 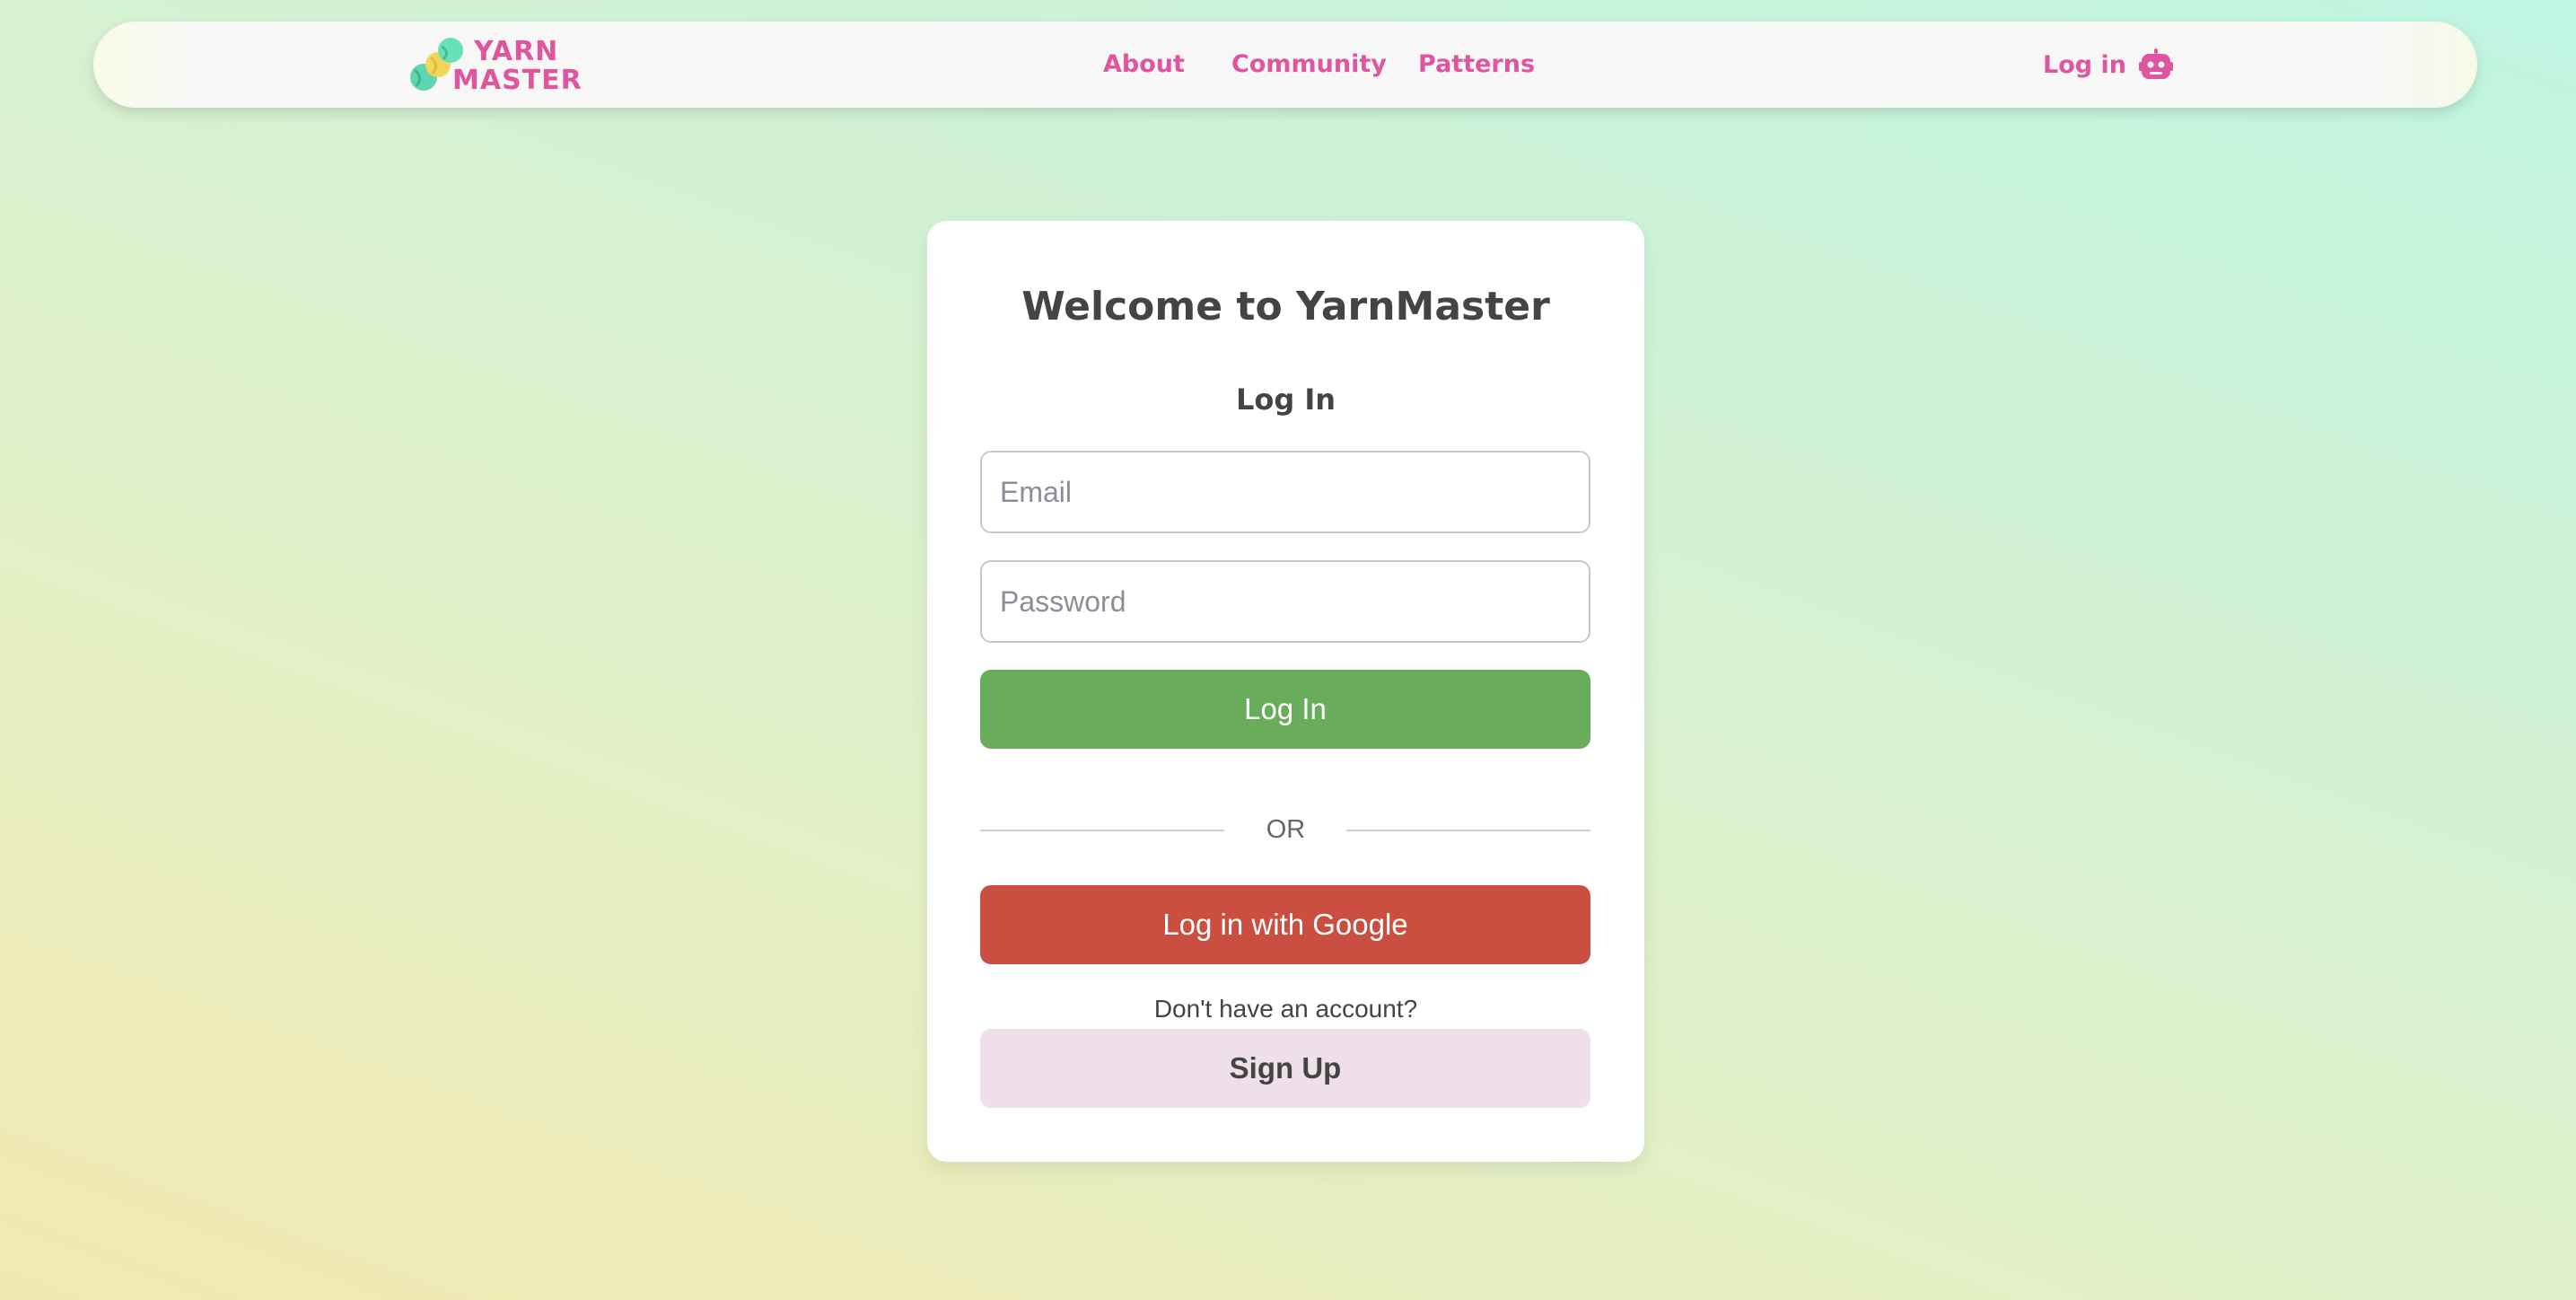 What do you see at coordinates (1476, 64) in the screenshot?
I see `nav-link-patterns: Patterns` at bounding box center [1476, 64].